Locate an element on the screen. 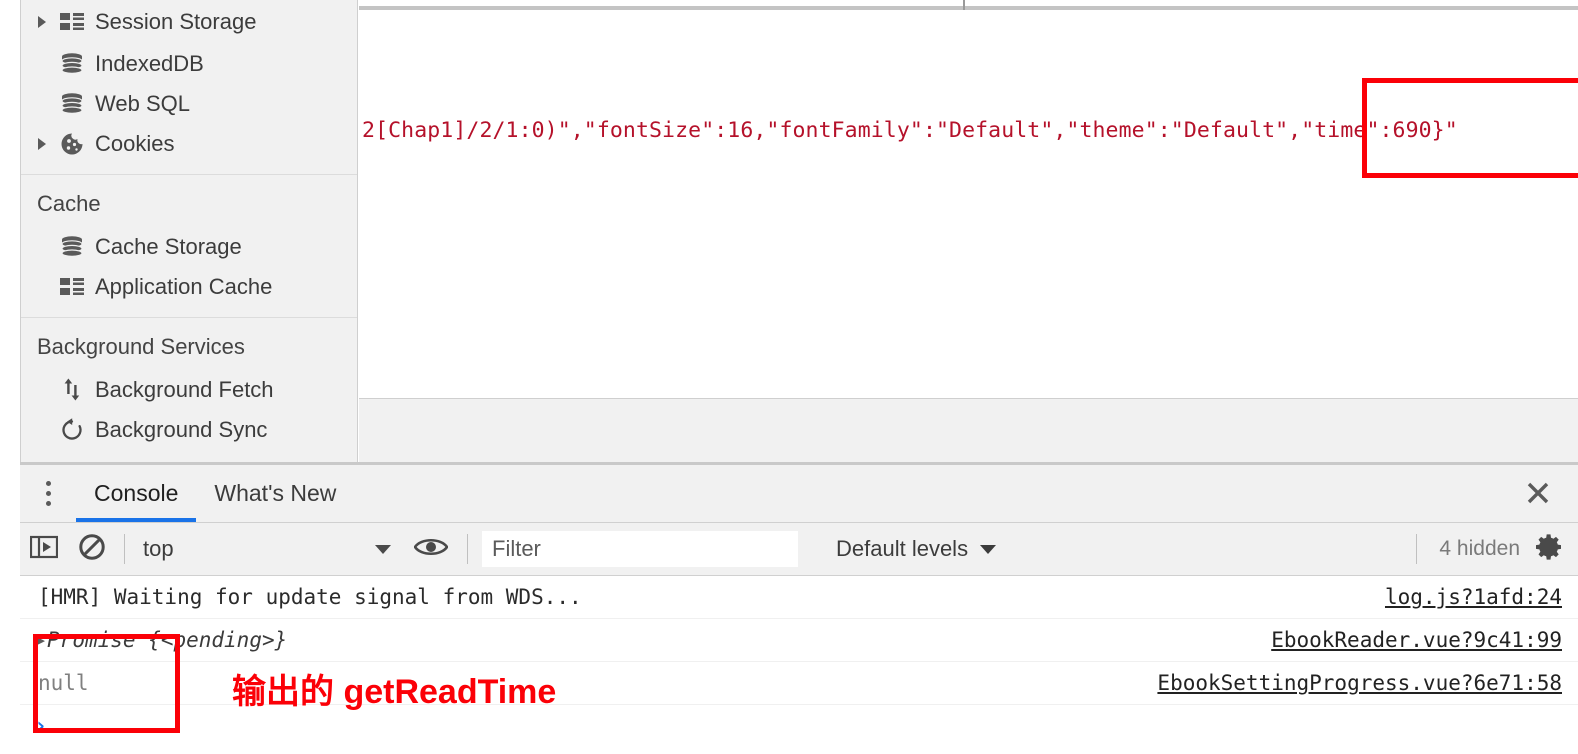 The image size is (1578, 754). sidebar-group-title: Cache is located at coordinates (69, 203).